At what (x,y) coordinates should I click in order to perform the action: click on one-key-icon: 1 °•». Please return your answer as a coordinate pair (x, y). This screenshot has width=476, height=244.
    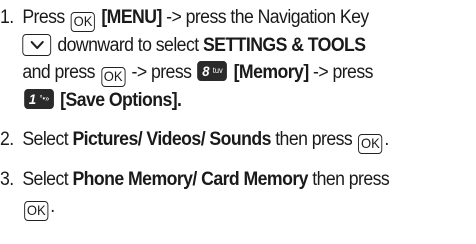
    Looking at the image, I should click on (39, 99).